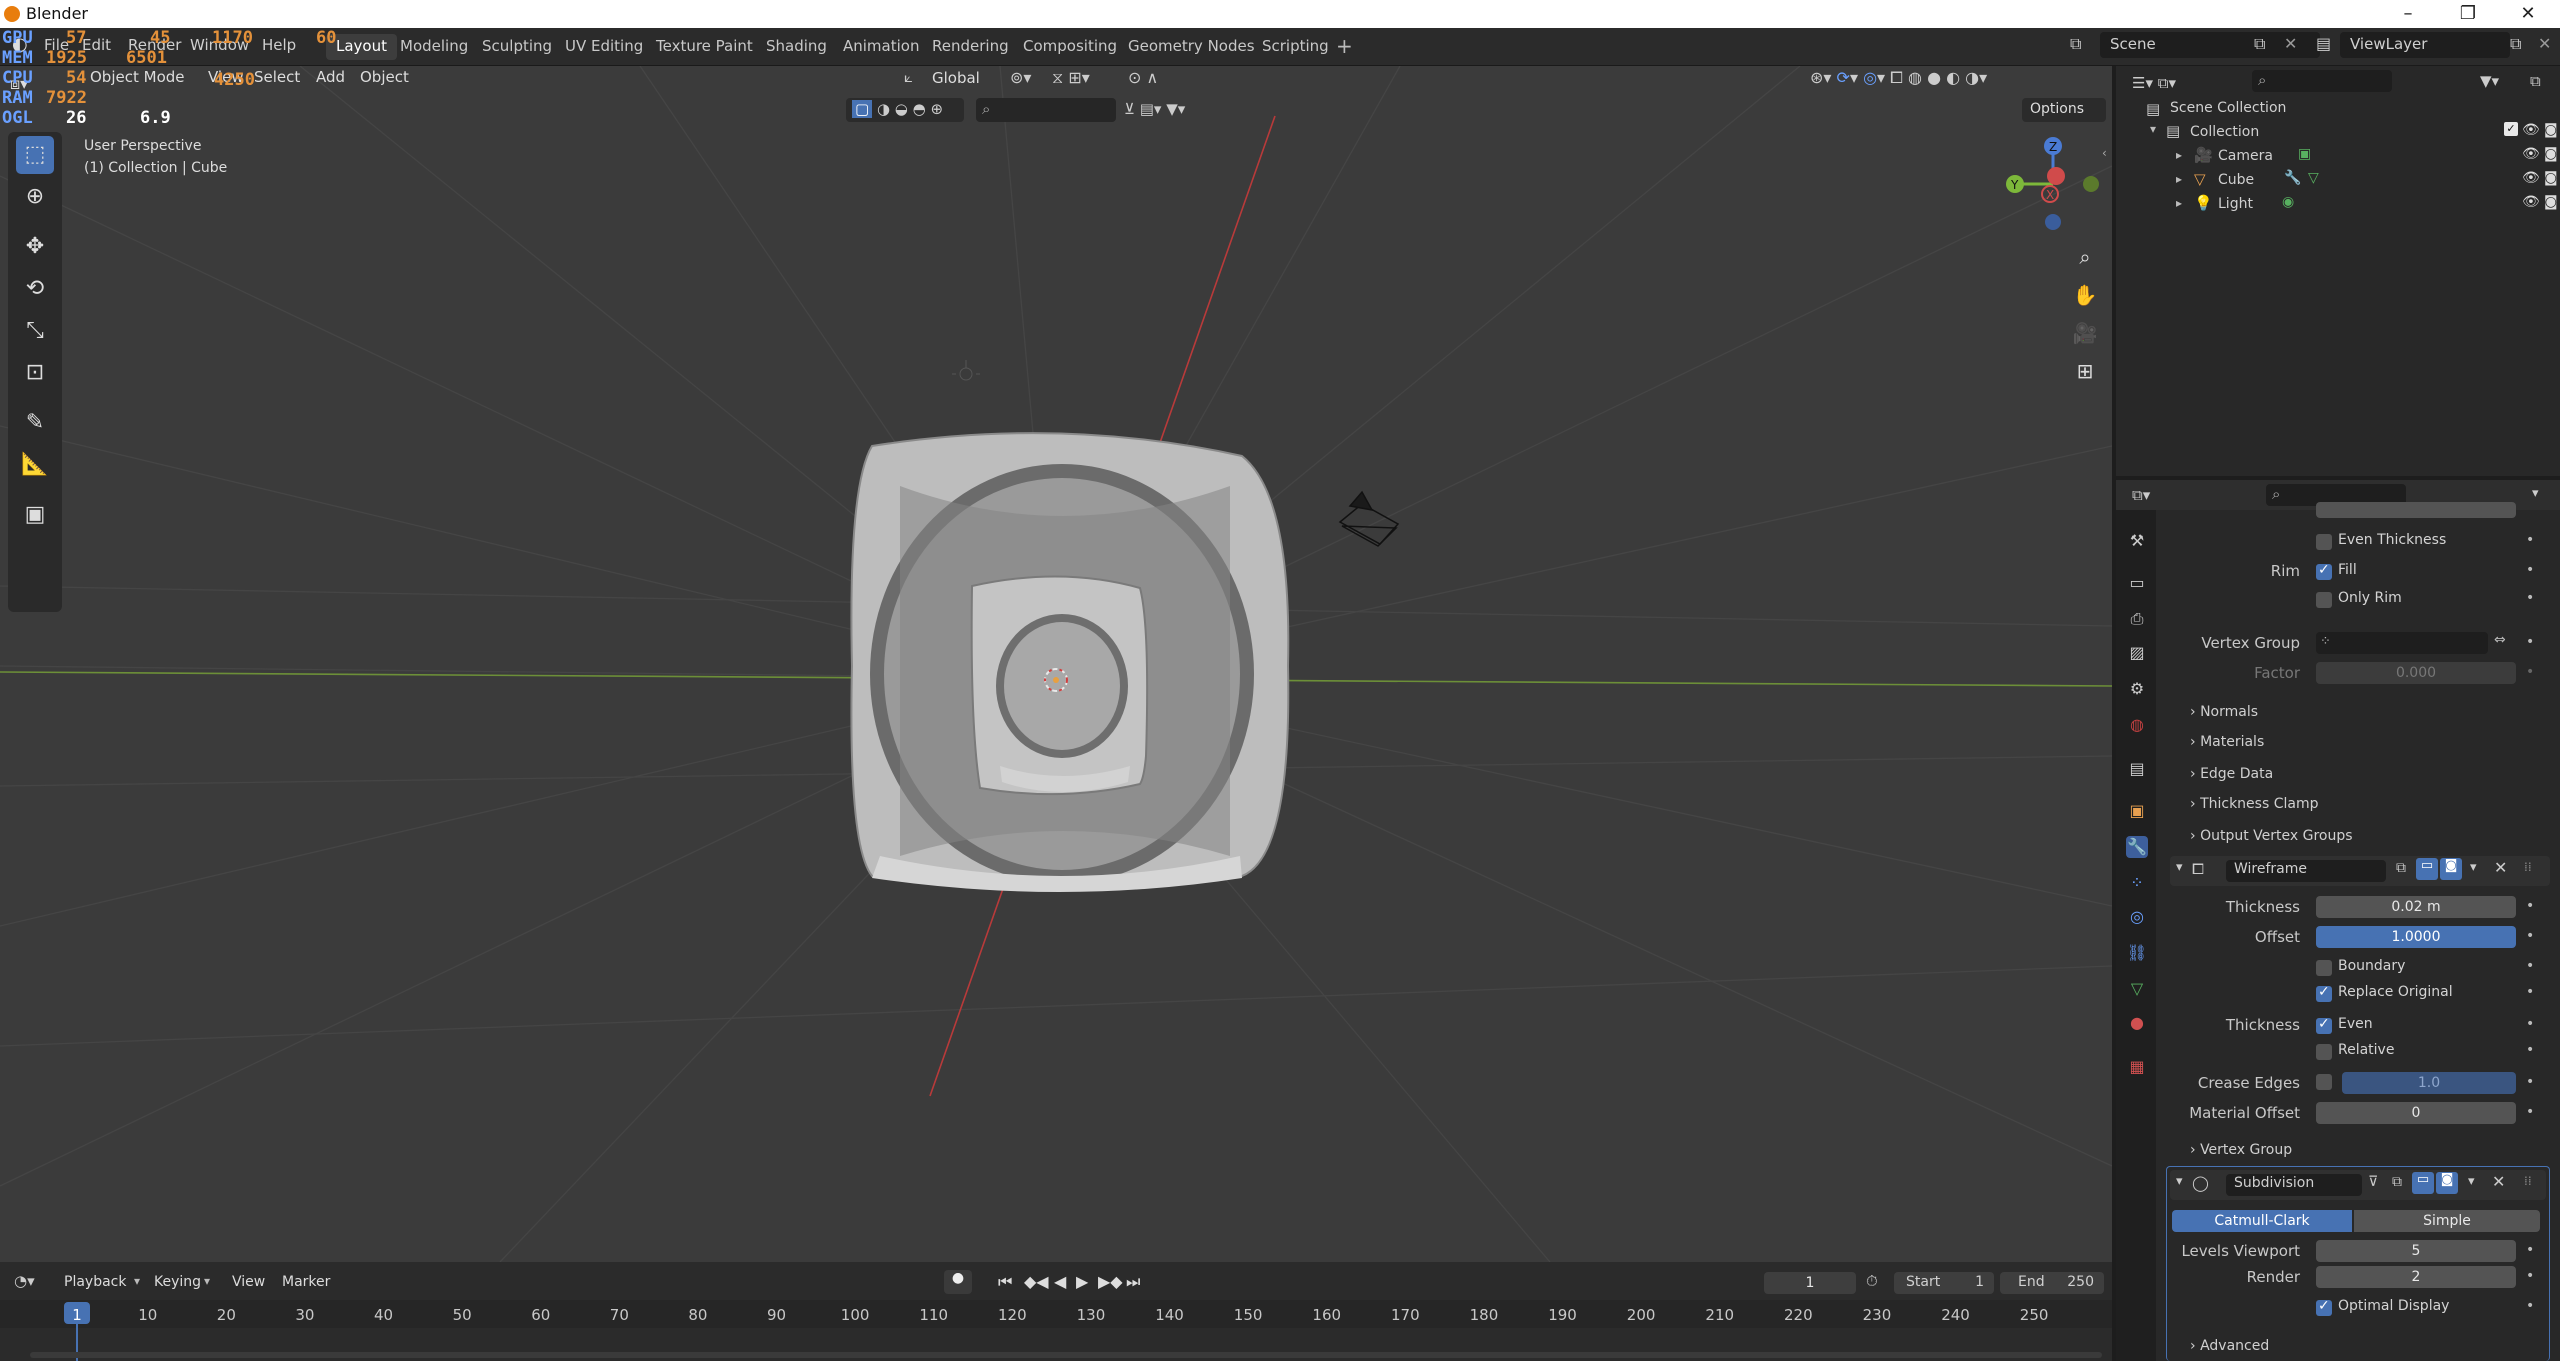 The width and height of the screenshot is (2560, 1361). What do you see at coordinates (2531, 154) in the screenshot?
I see `camera-visibility-icon: 👁` at bounding box center [2531, 154].